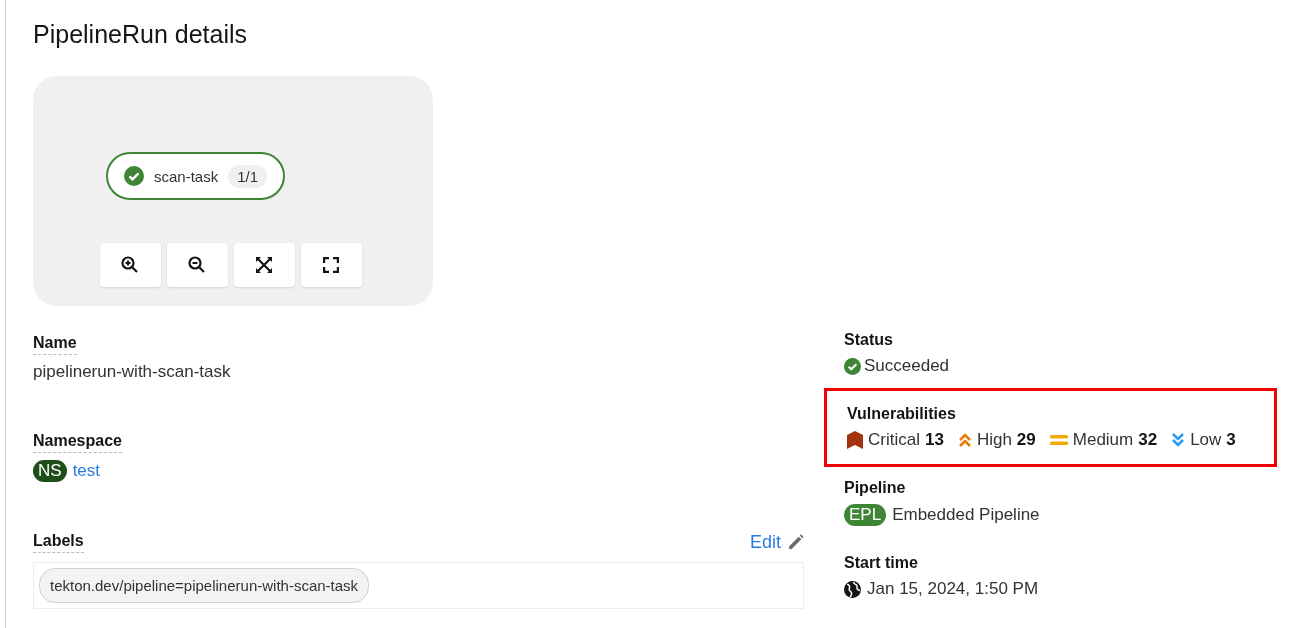 This screenshot has height=628, width=1308. What do you see at coordinates (132, 372) in the screenshot?
I see `field-value: pipelinerun-with-scan-task` at bounding box center [132, 372].